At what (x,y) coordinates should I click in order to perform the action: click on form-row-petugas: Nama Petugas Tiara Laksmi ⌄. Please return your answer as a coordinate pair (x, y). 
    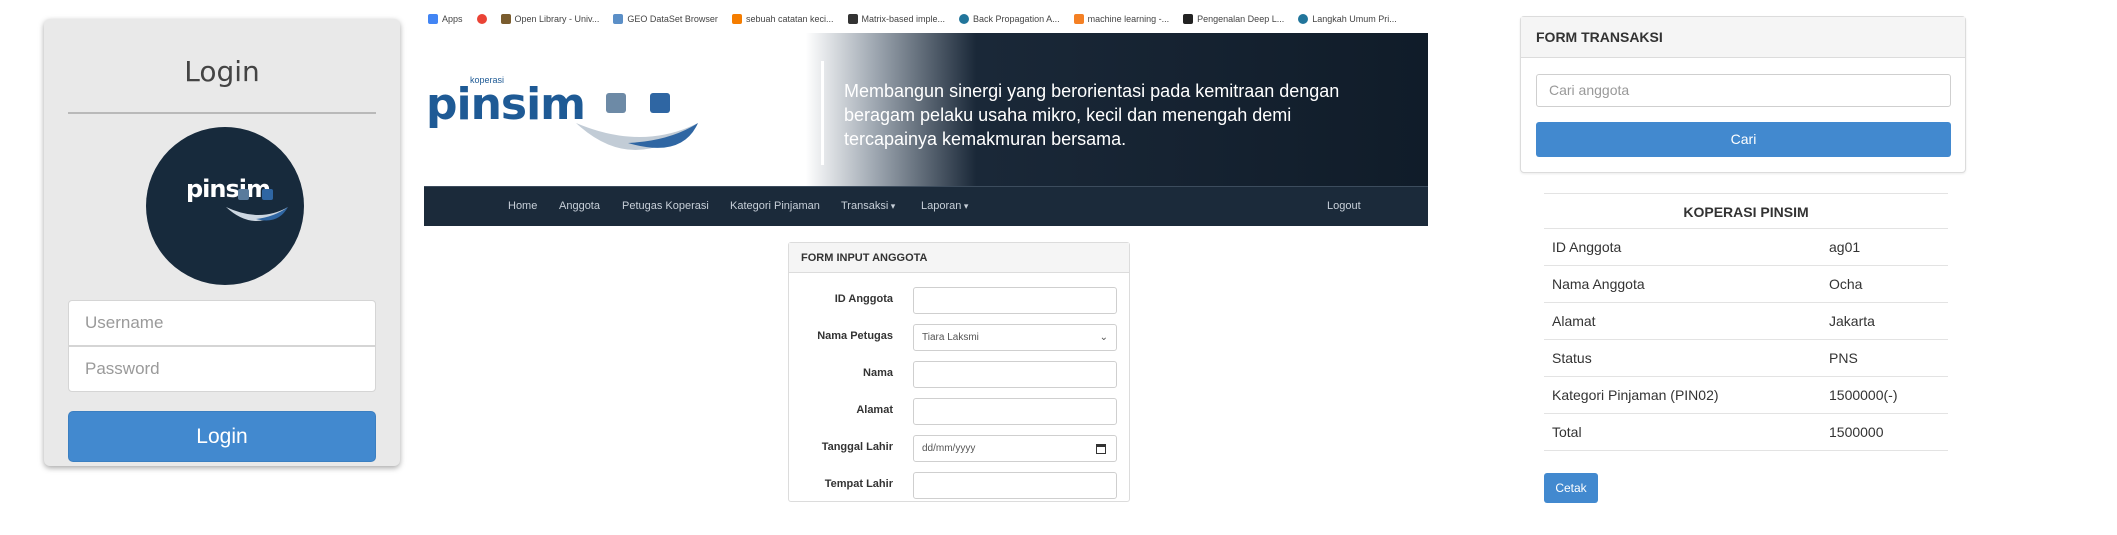
    Looking at the image, I should click on (960, 338).